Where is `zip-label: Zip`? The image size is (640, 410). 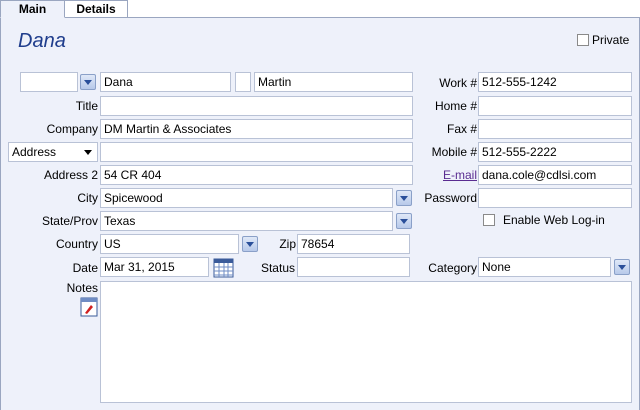
zip-label: Zip is located at coordinates (287, 244).